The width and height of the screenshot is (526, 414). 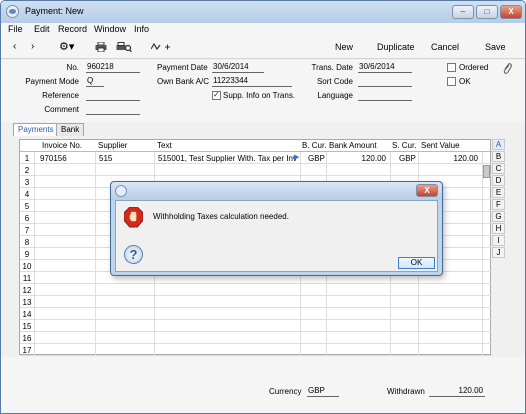 What do you see at coordinates (404, 145) in the screenshot?
I see `col-header-scur: S. Cur.` at bounding box center [404, 145].